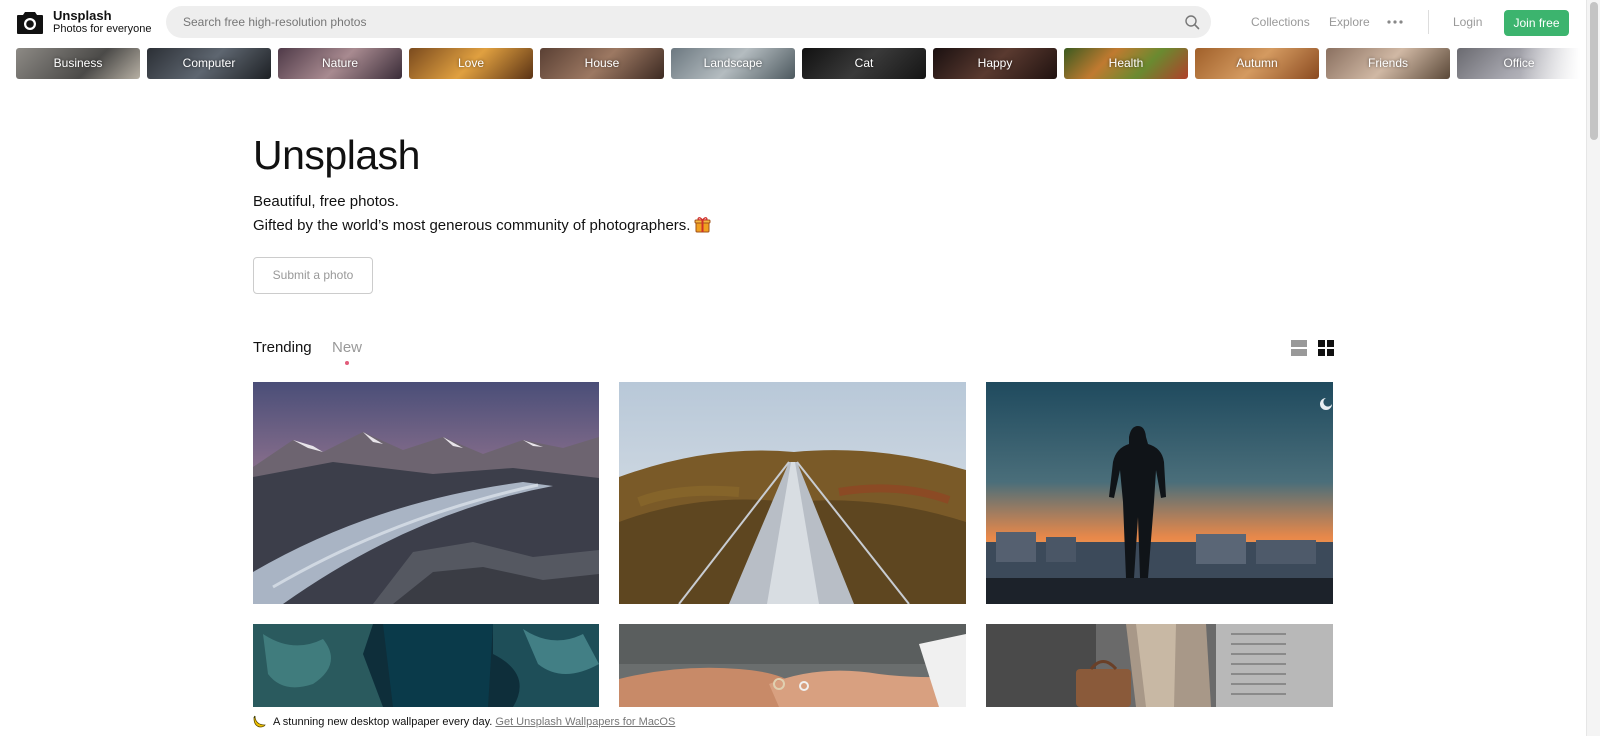  I want to click on banana-icon, so click(259, 721).